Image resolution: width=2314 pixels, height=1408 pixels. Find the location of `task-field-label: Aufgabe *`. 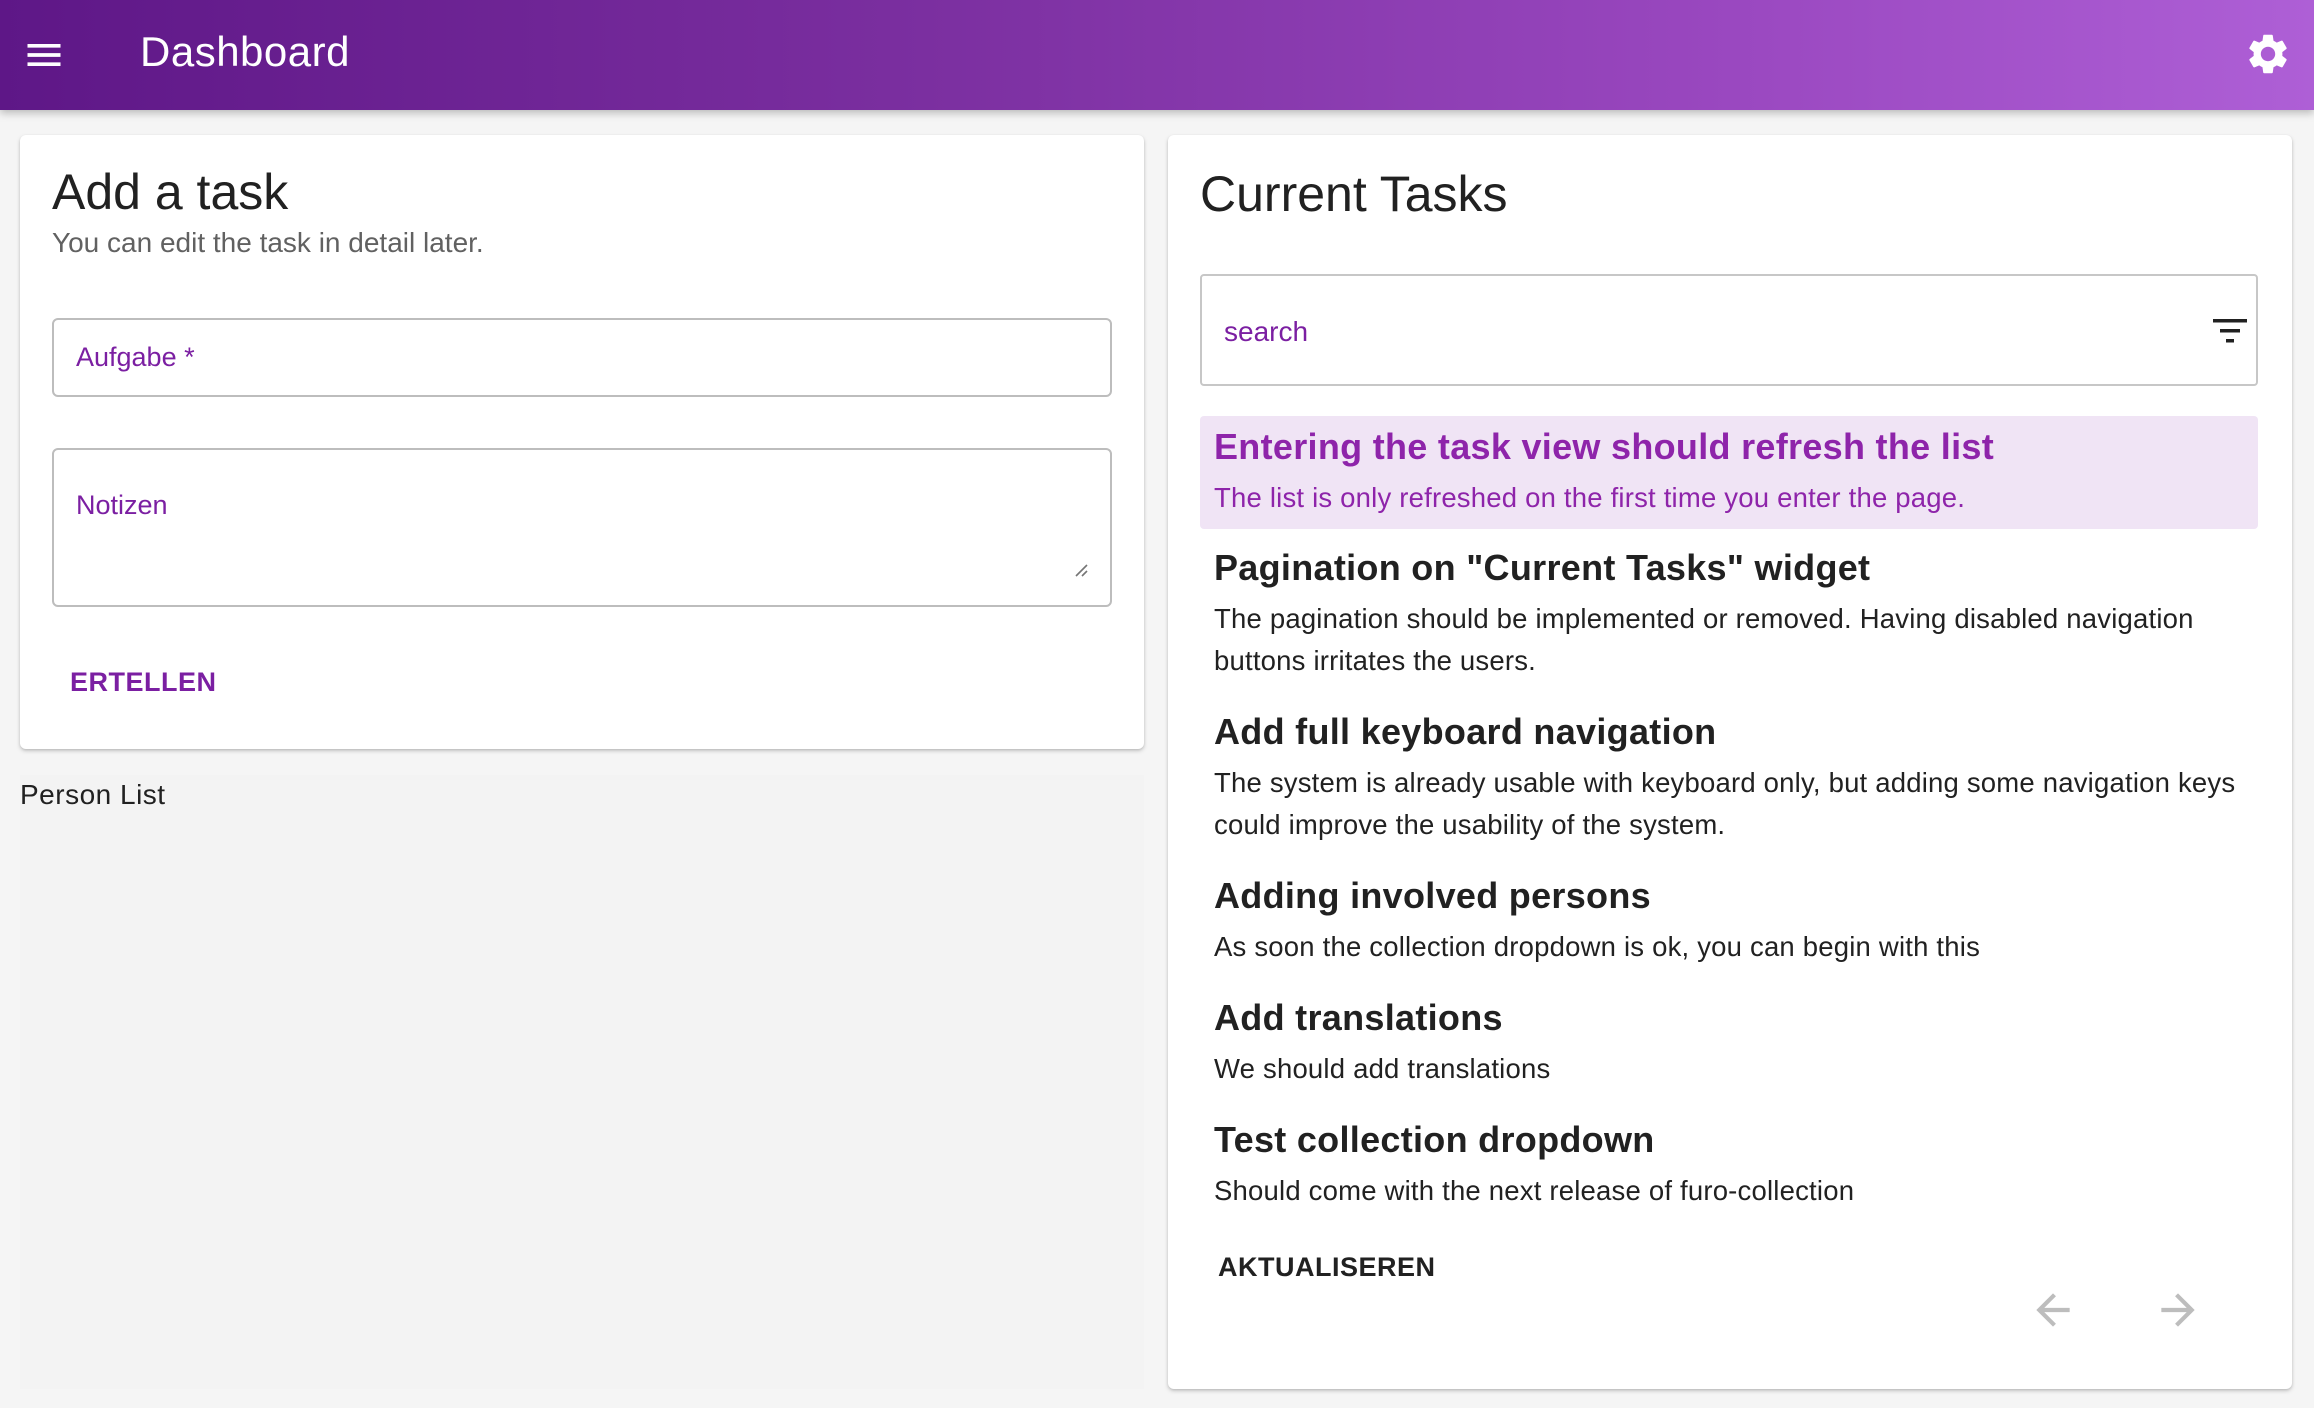

task-field-label: Aufgabe * is located at coordinates (135, 357).